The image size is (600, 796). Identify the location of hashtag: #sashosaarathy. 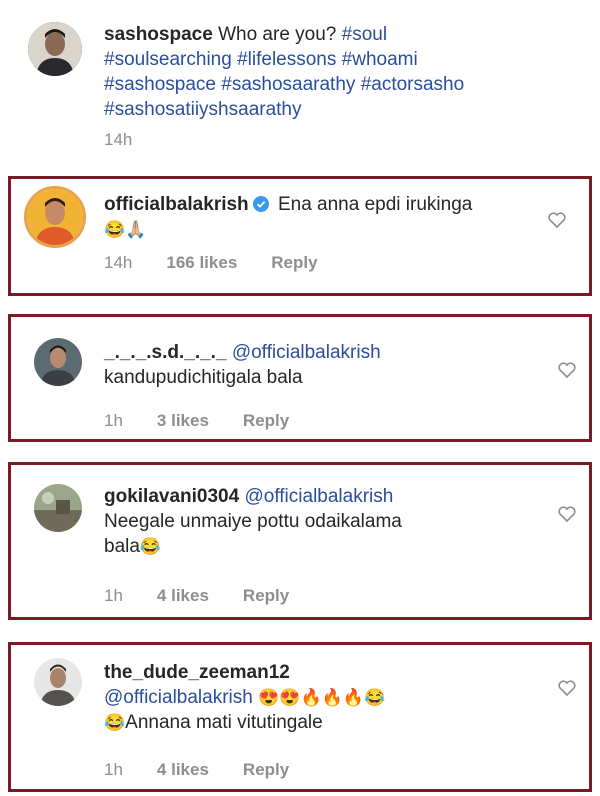
(288, 84).